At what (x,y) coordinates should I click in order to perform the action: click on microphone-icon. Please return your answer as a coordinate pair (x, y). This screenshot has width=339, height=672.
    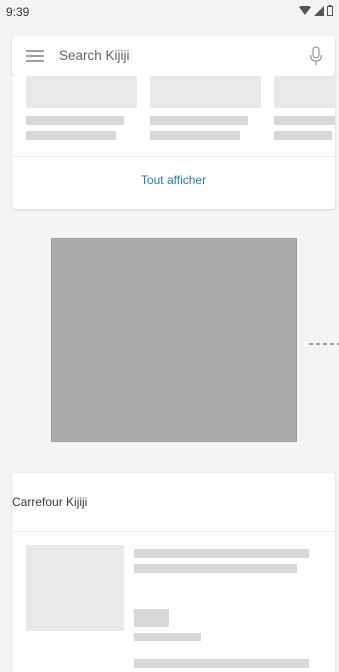
    Looking at the image, I should click on (316, 56).